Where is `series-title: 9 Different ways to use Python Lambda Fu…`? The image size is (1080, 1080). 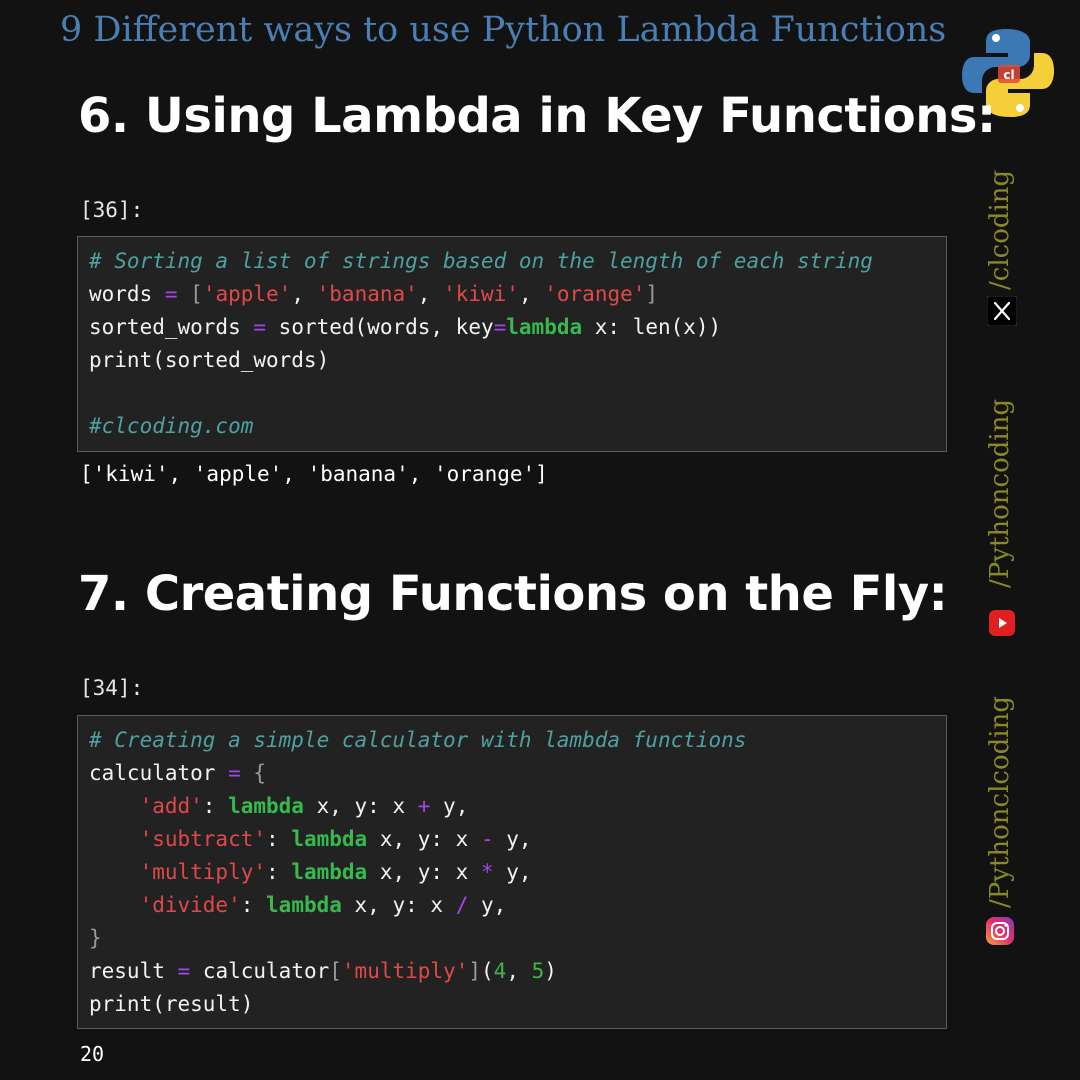
series-title: 9 Different ways to use Python Lambda Fu… is located at coordinates (503, 30).